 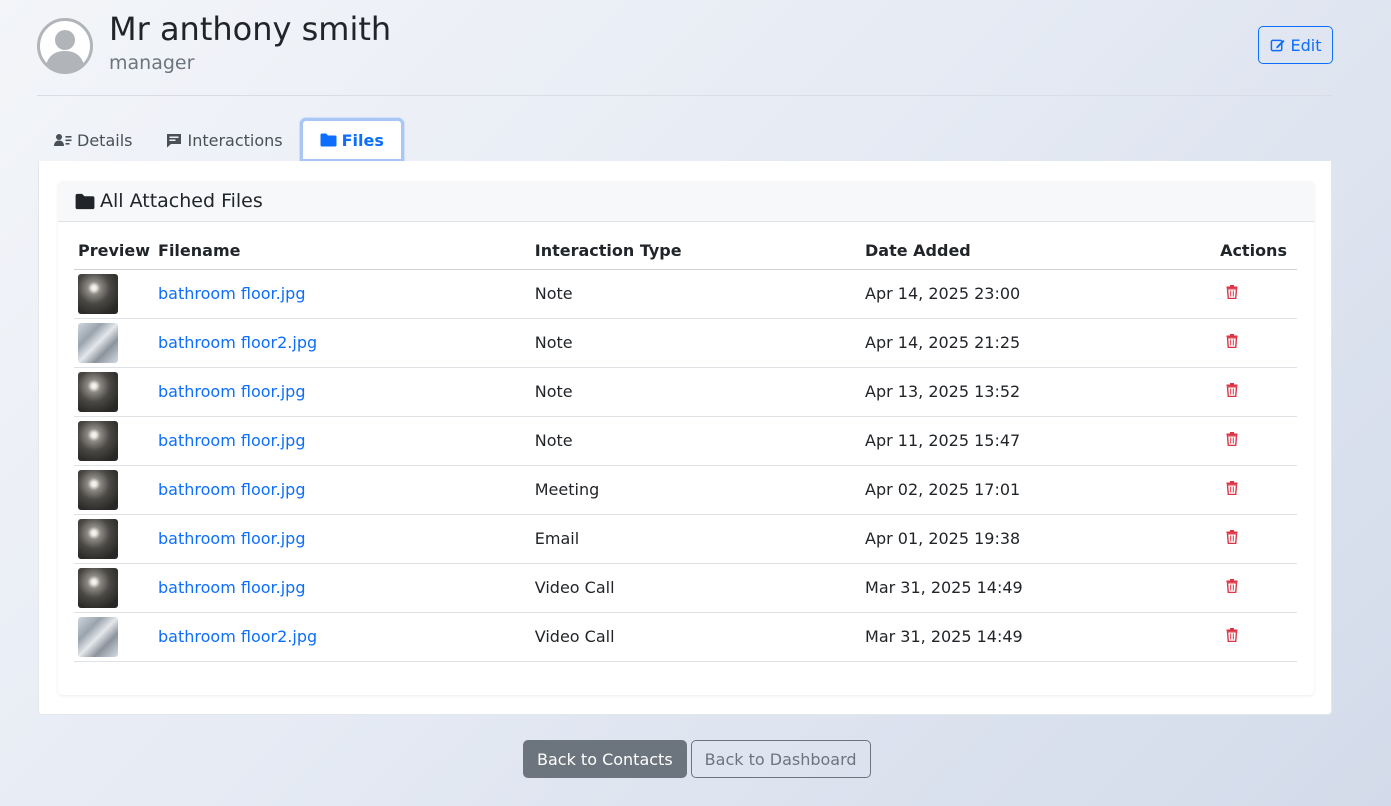 I want to click on tab-bar: Details Interactions Files, so click(x=220, y=140).